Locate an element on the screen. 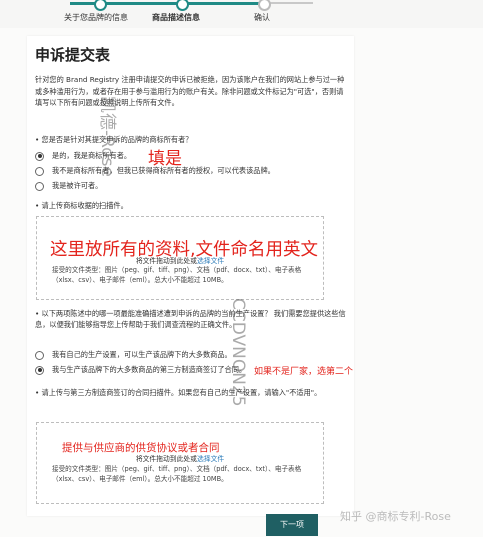 This screenshot has width=483, height=537. question-trademark-owner: • 您是否是针对其提交申诉的品牌的商标所有者？ is located at coordinates (114, 139).